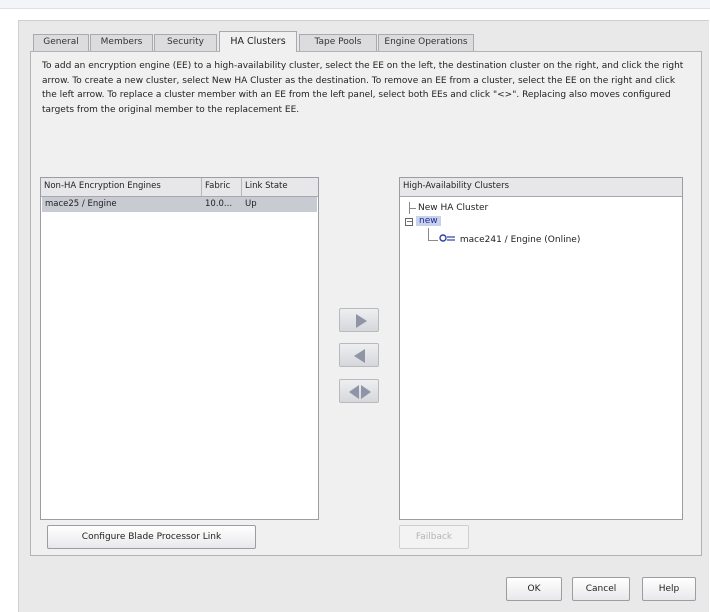 This screenshot has width=710, height=612. I want to click on replace-member-button, so click(359, 391).